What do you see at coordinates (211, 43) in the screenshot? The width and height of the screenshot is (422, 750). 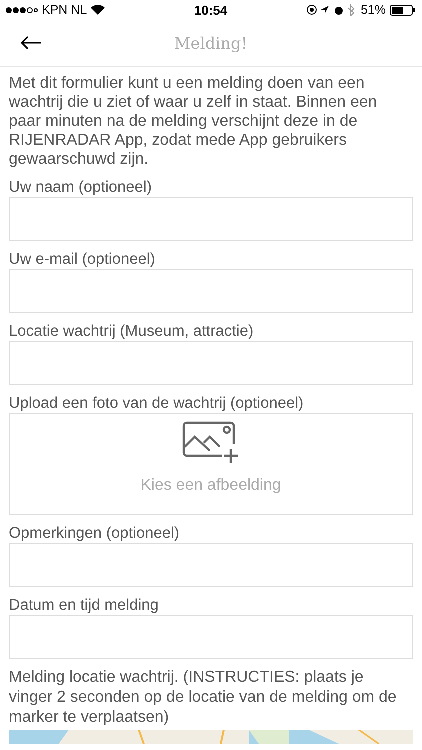 I see `page-title: Melding!` at bounding box center [211, 43].